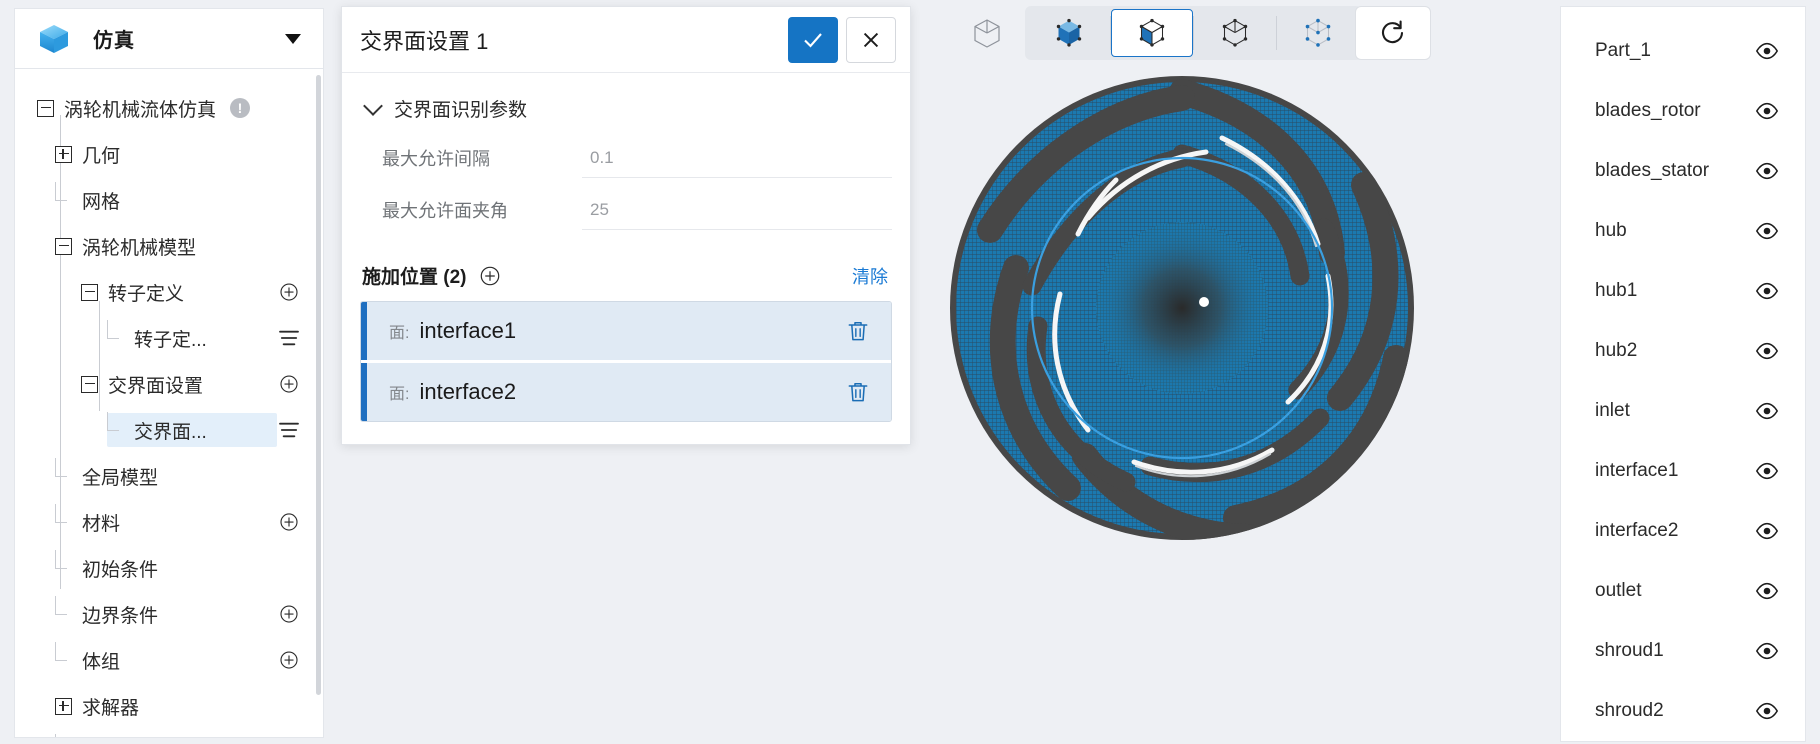  What do you see at coordinates (1683, 291) in the screenshot?
I see `part-list-item: hub1` at bounding box center [1683, 291].